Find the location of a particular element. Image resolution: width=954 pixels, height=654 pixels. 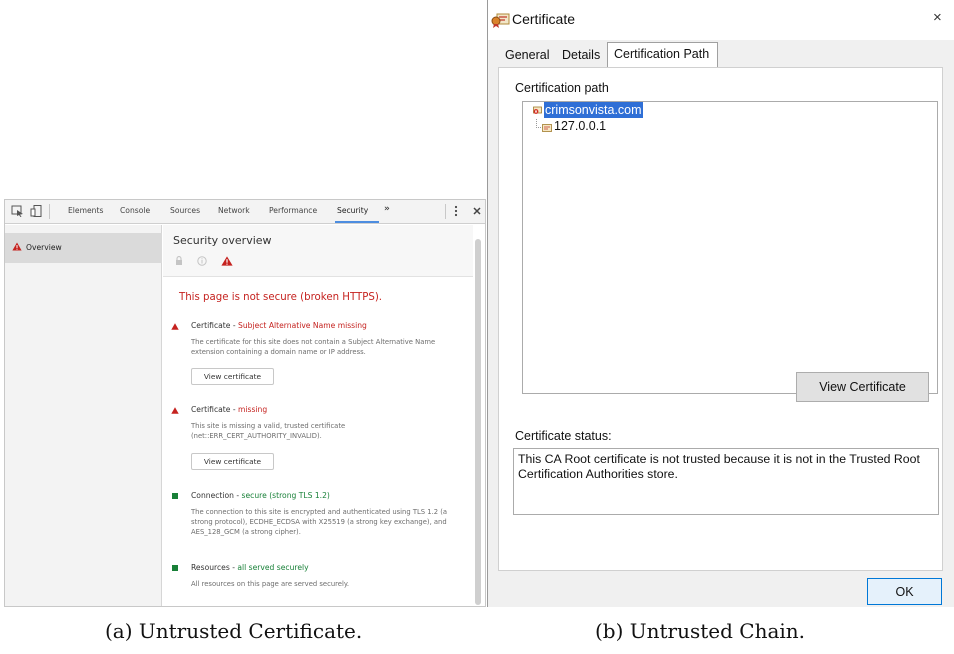

more-tabs-button: » is located at coordinates (387, 209).